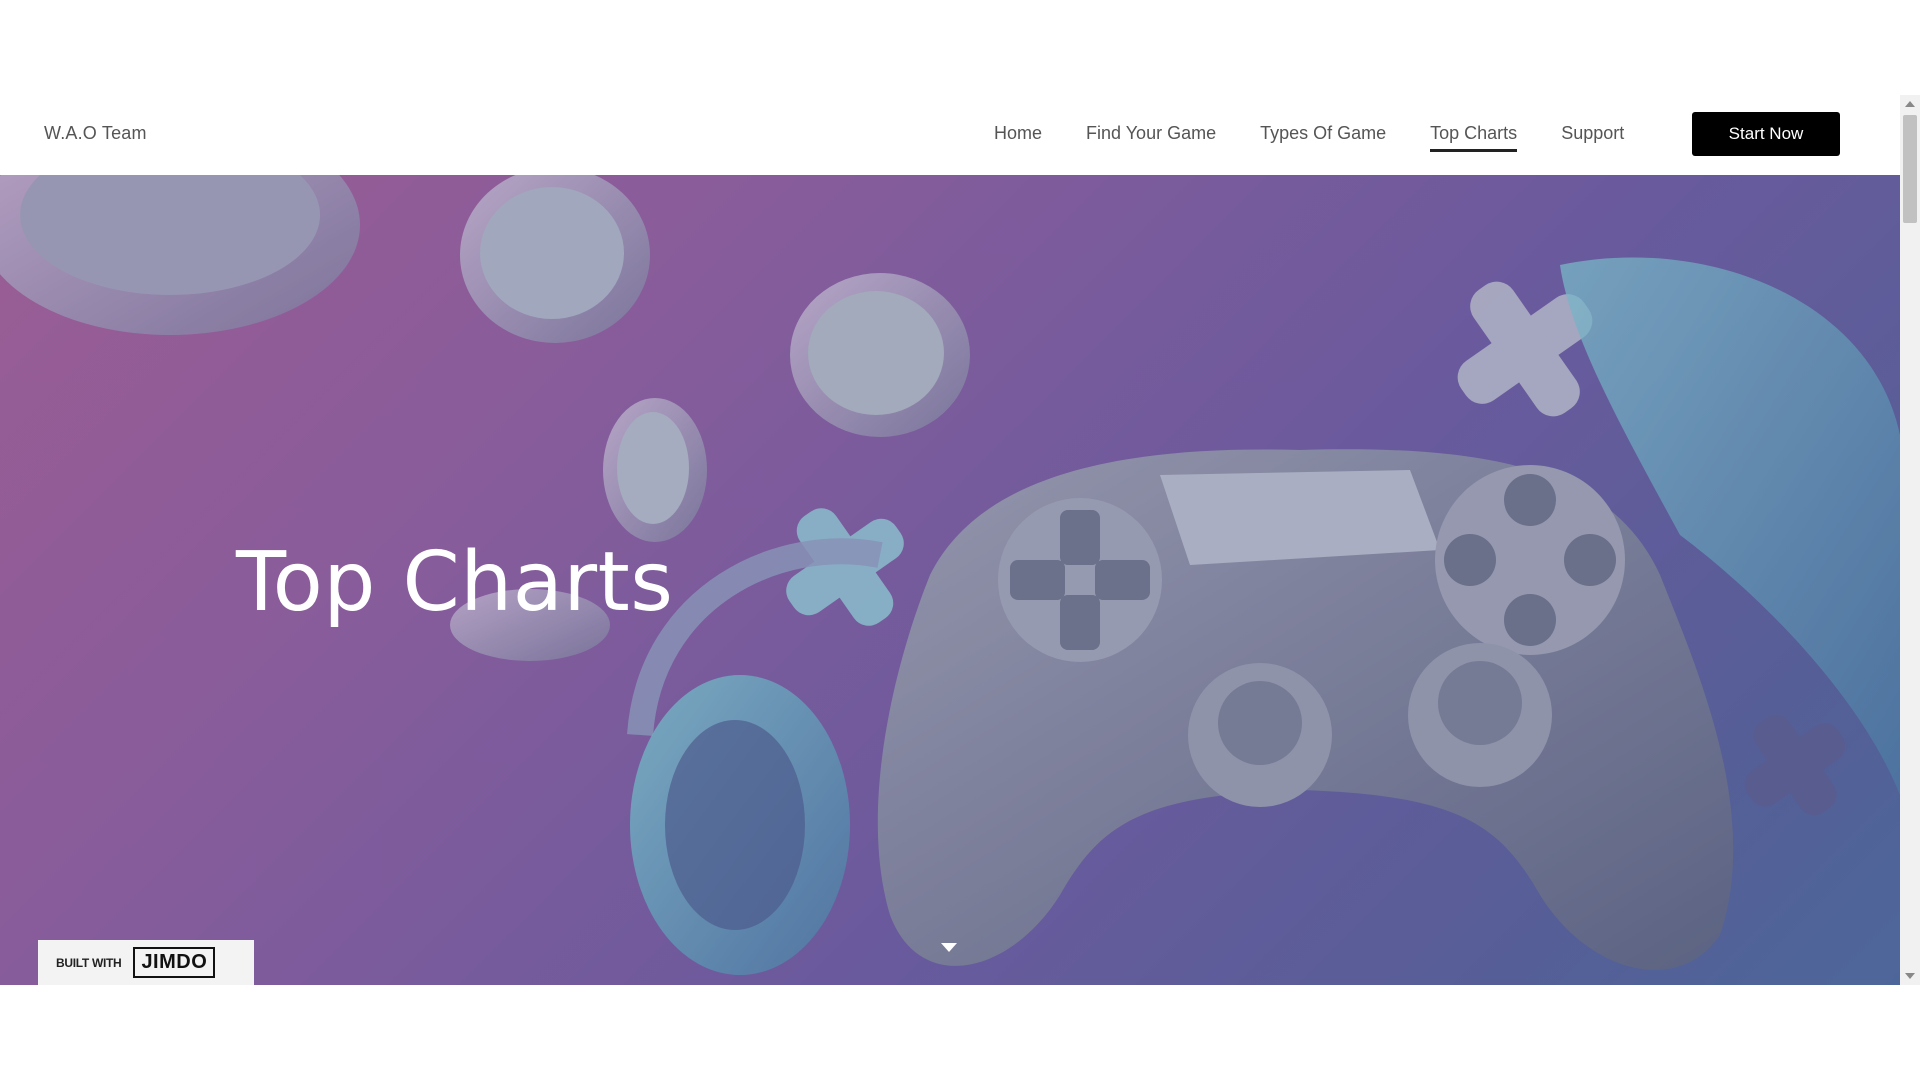  I want to click on badge-built-with-text: BUILT WITH, so click(89, 962).